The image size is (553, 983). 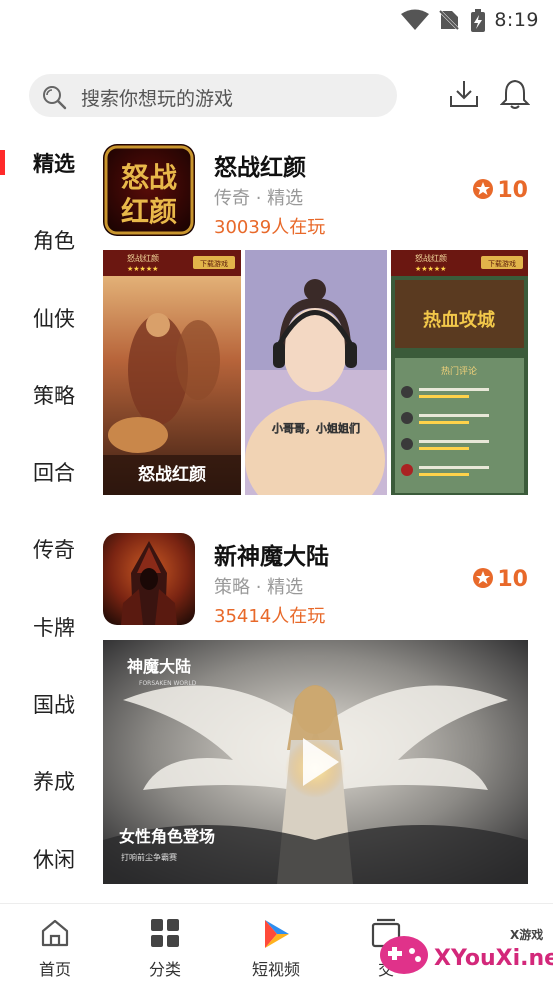 I want to click on sidebar-item-xianxia: 仙侠, so click(x=46, y=317).